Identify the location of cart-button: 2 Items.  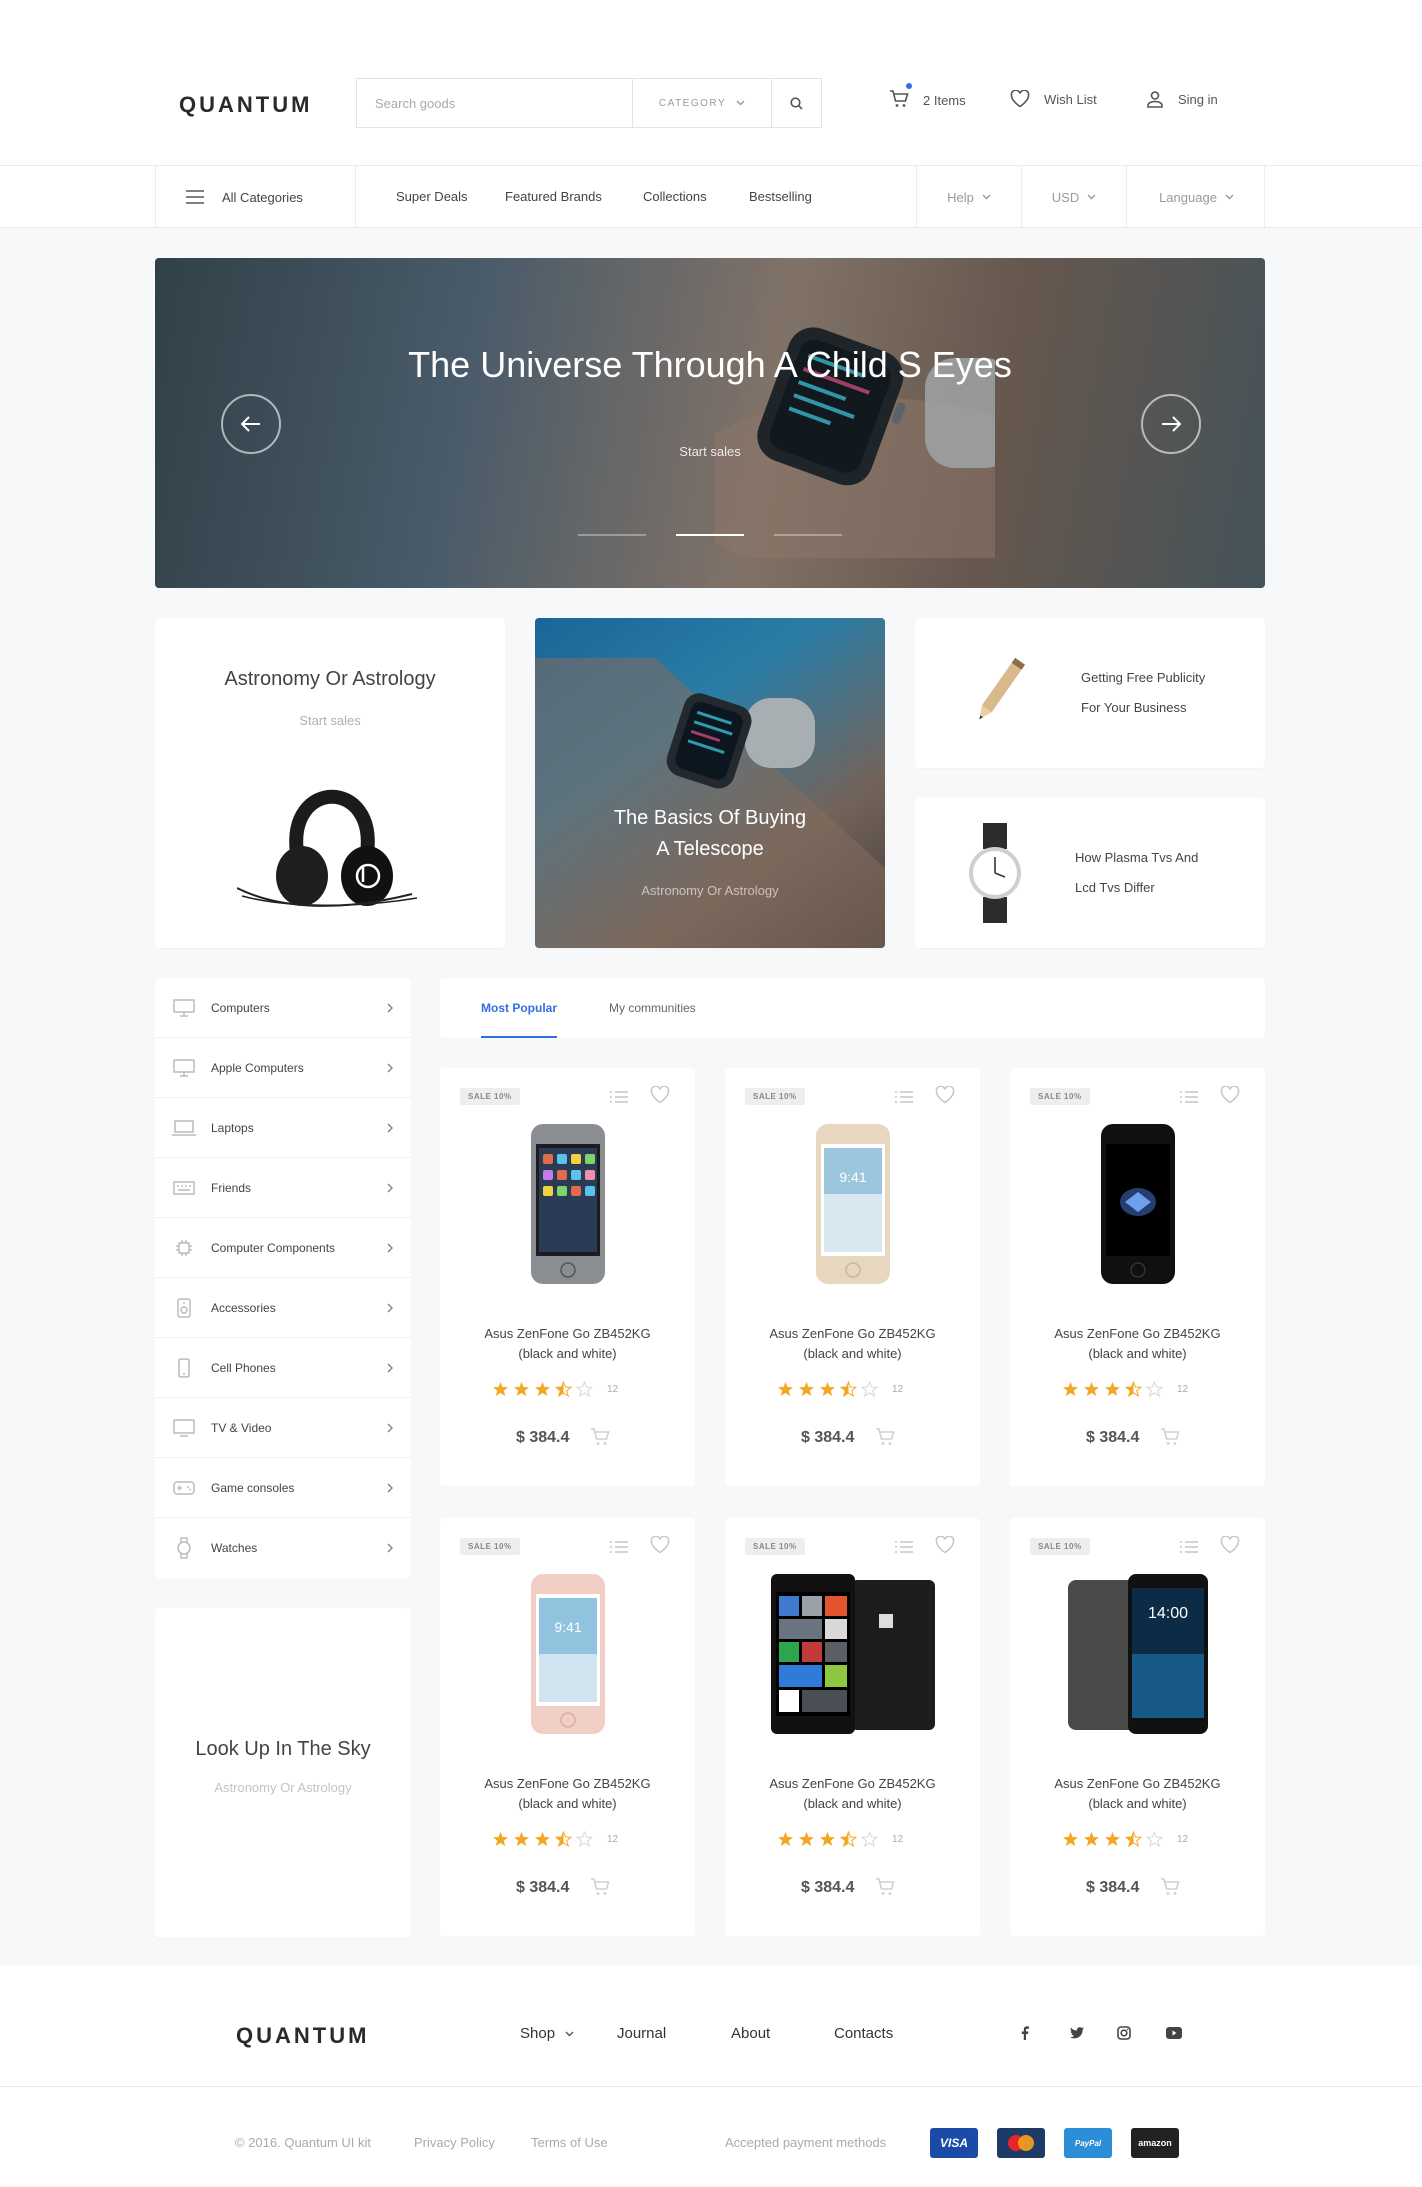
(927, 97).